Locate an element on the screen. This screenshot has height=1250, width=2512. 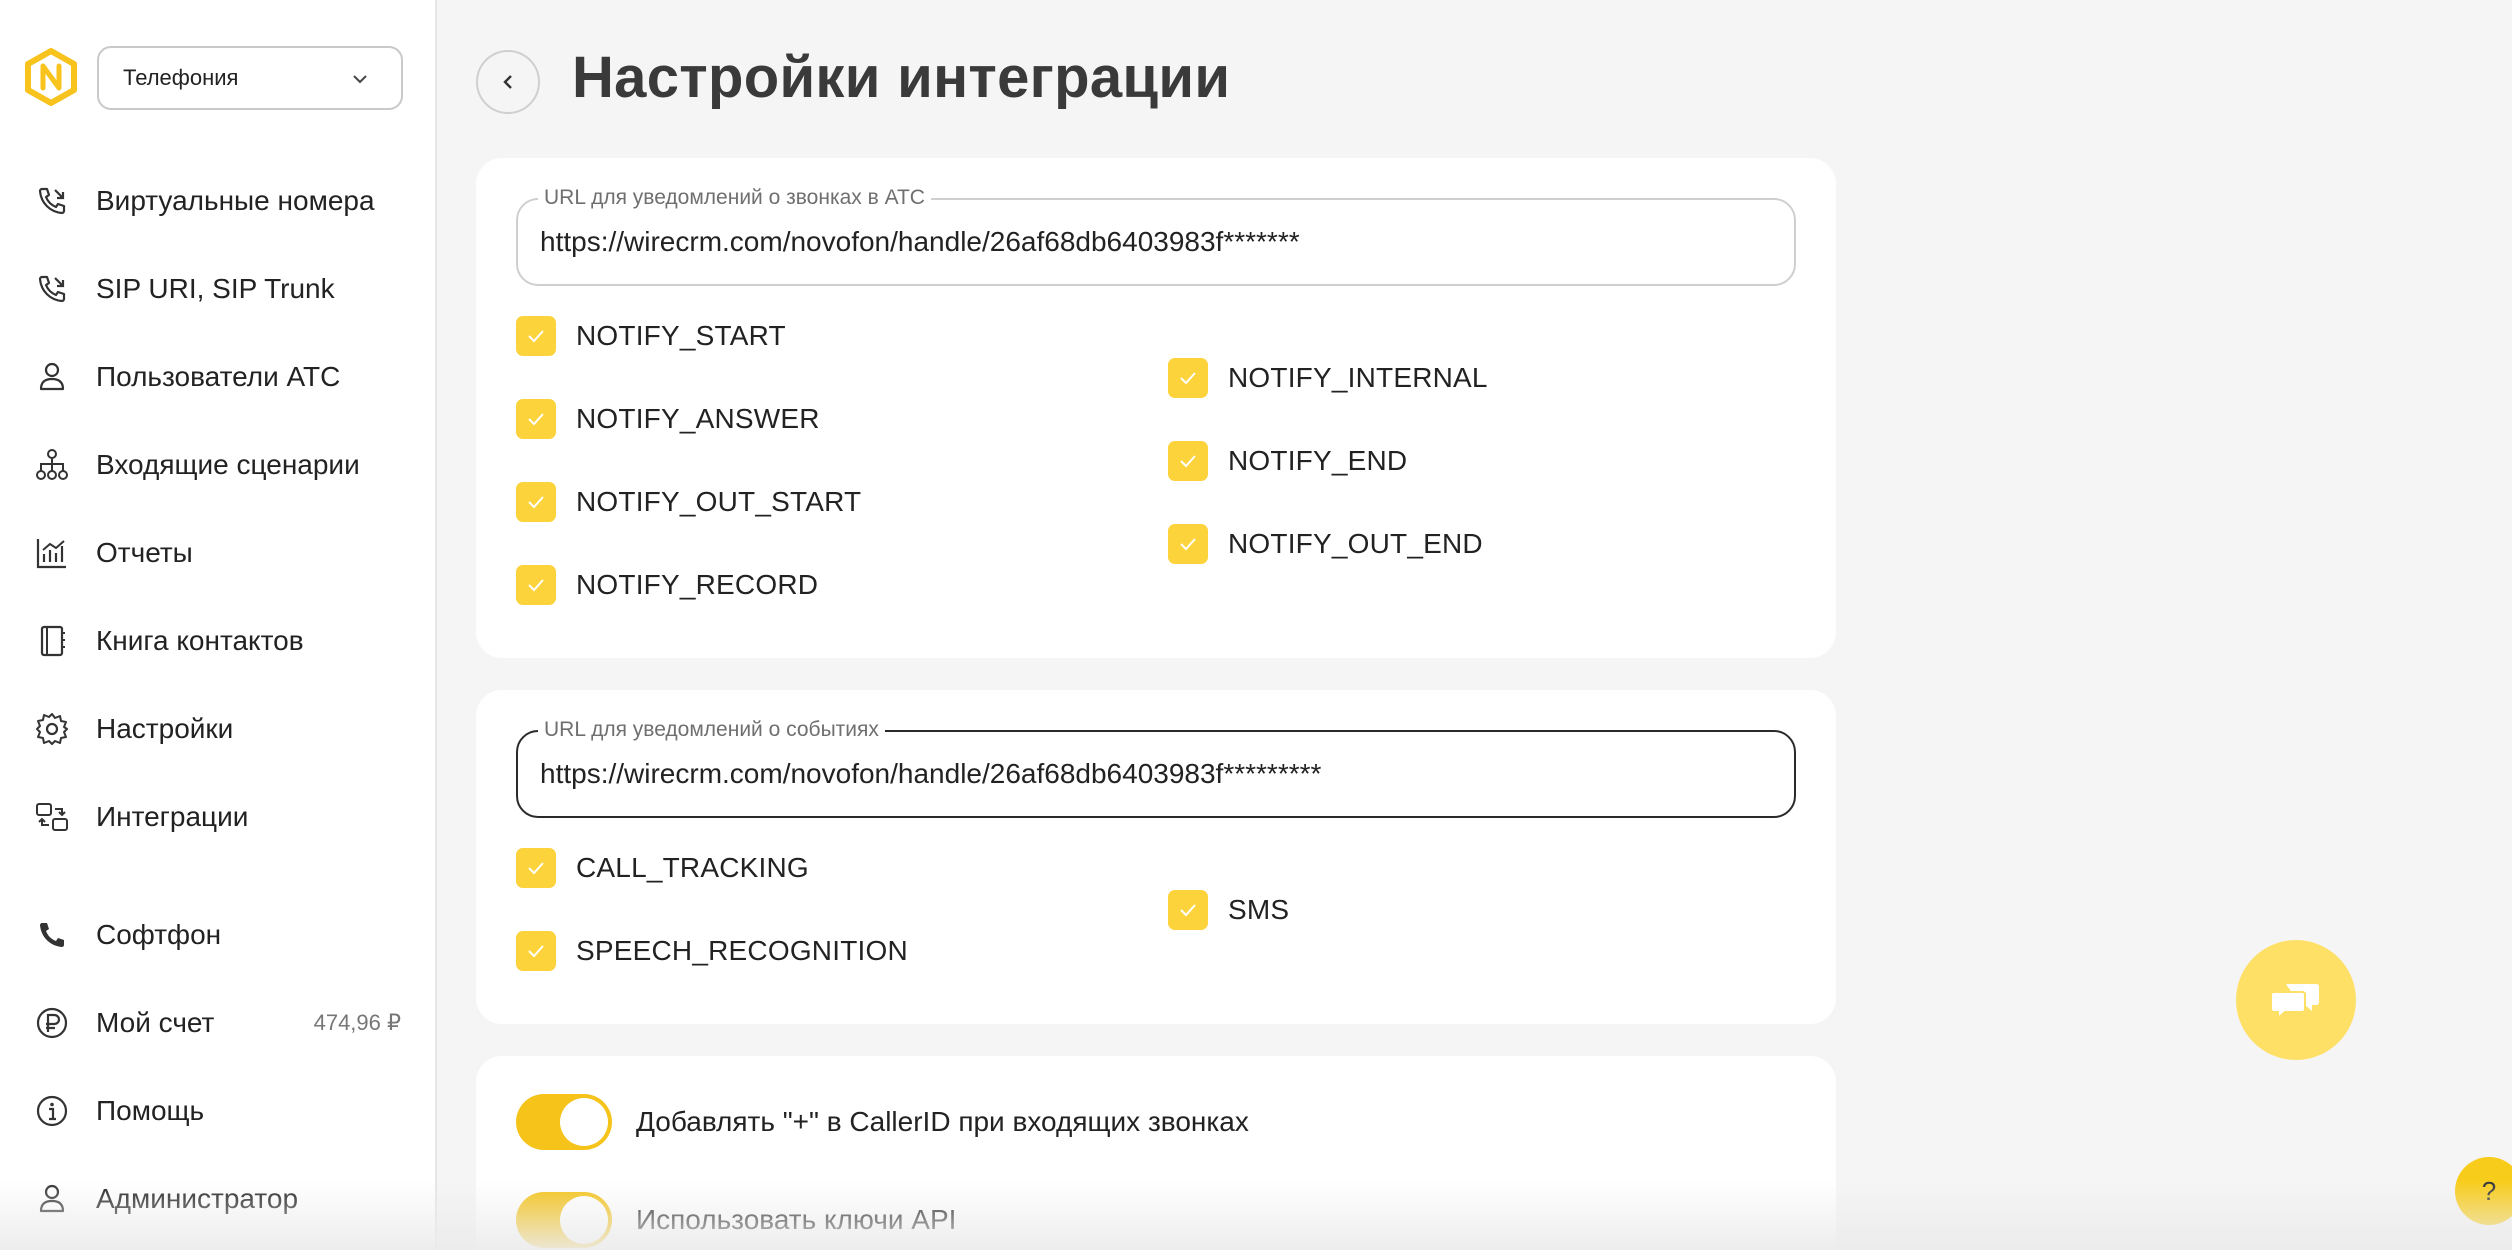
callerid-plus-toggle is located at coordinates (564, 1122).